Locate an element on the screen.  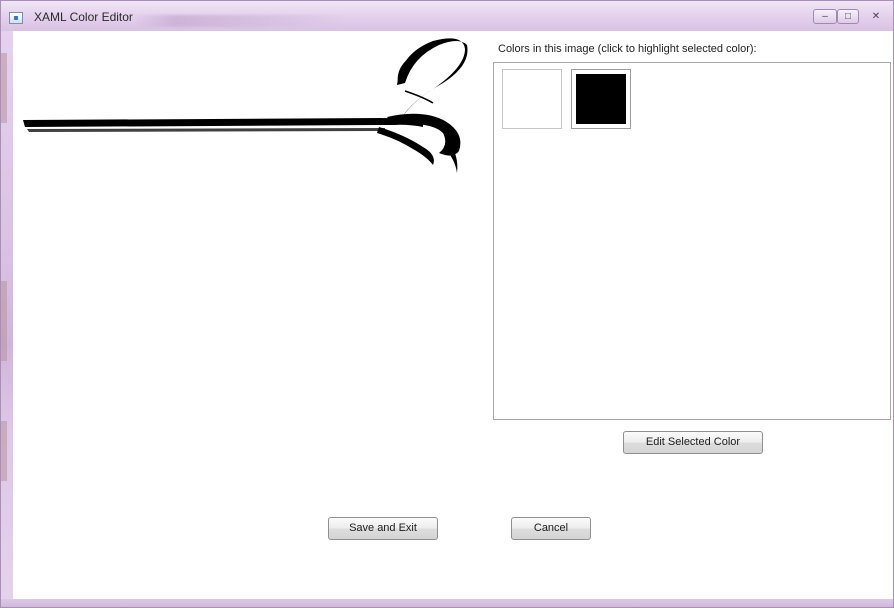
save-and-exit-button: Save and Exit is located at coordinates (383, 528).